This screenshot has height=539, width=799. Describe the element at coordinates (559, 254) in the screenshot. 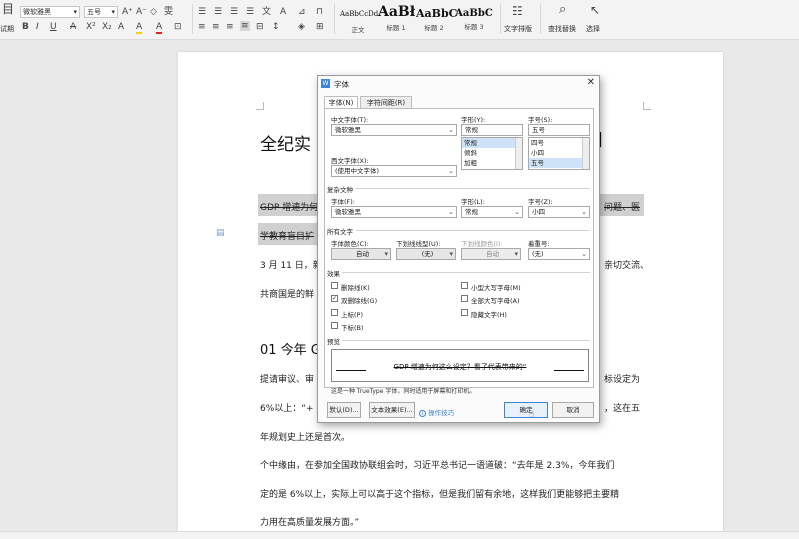

I see `emphasis-select: (无) ⌄` at that location.